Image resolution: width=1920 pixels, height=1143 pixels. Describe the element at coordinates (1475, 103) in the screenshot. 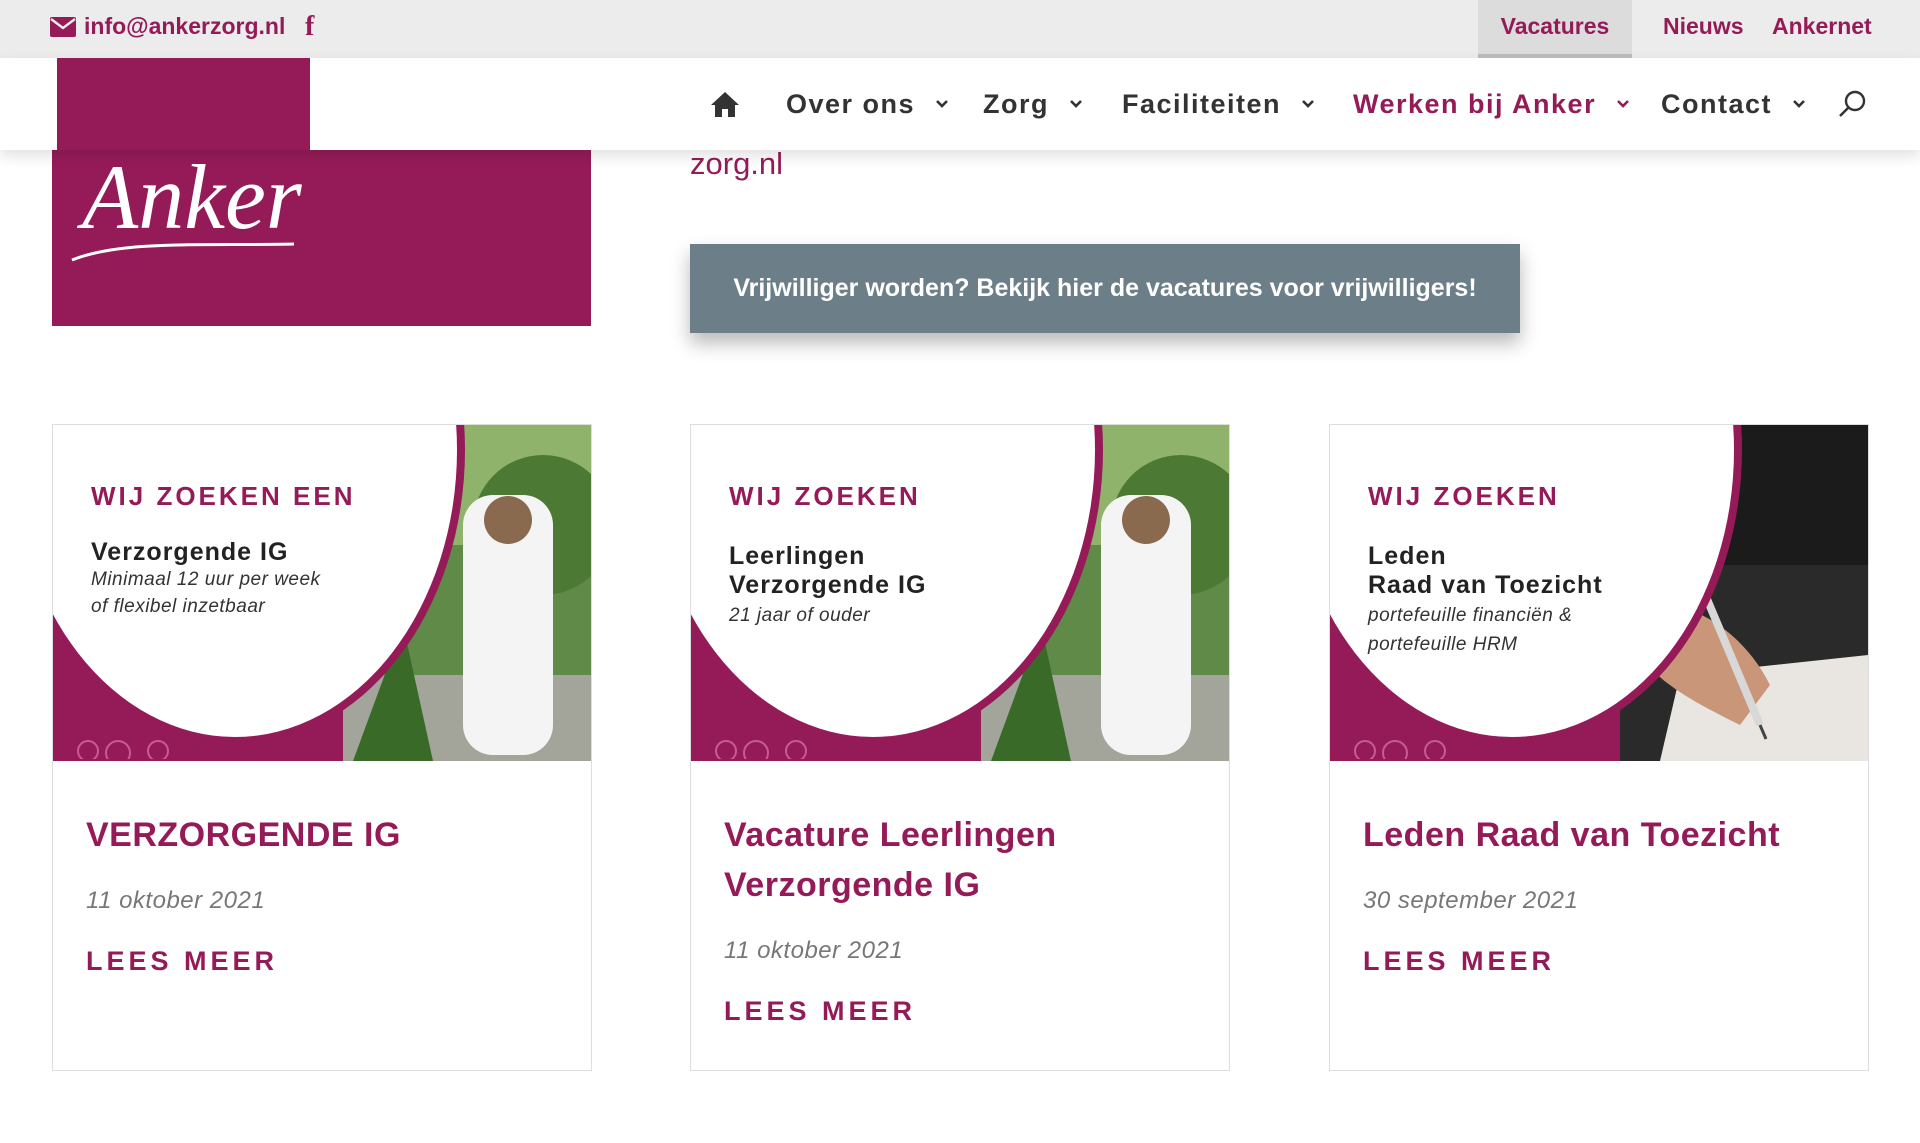

I see `nav-label: Werken bij Anker` at that location.